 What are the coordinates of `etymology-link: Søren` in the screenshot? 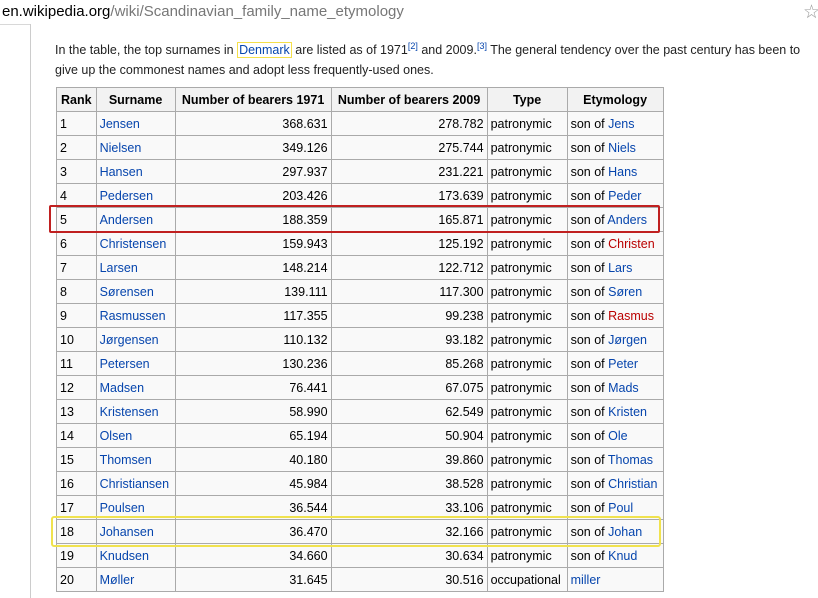 It's located at (625, 292).